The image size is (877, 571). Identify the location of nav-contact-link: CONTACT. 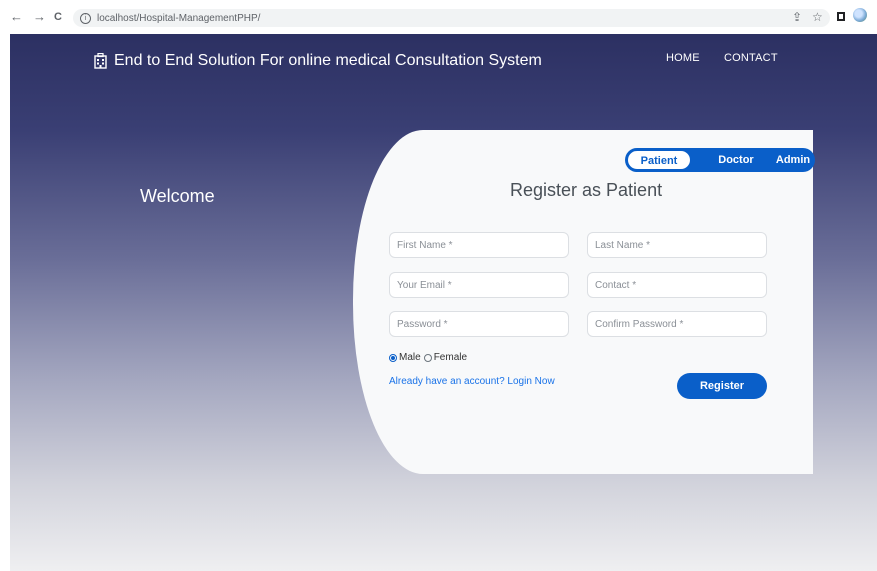
(751, 58).